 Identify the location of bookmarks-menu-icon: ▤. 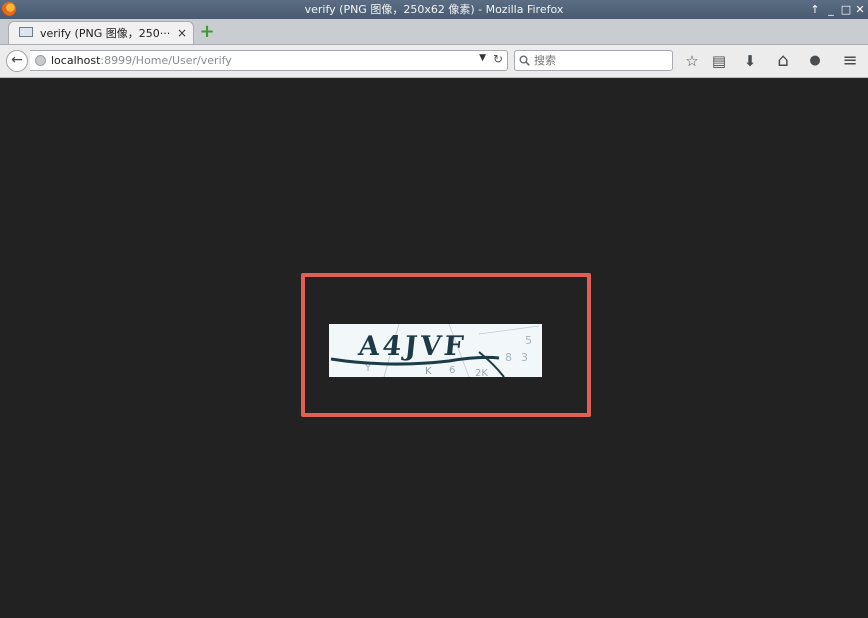
(719, 61).